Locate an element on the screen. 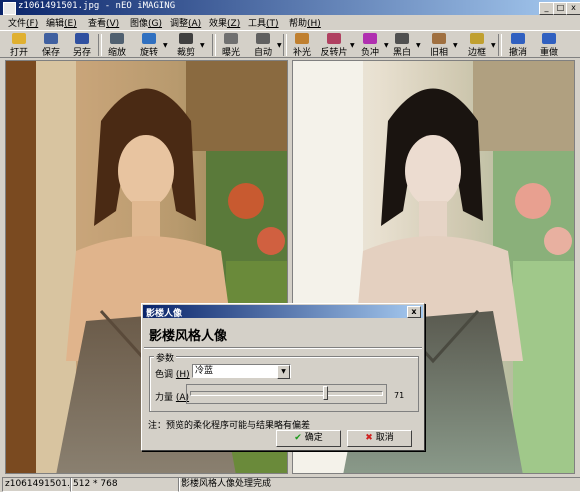 This screenshot has width=580, height=492. strength-label: 力量 (A) is located at coordinates (172, 398).